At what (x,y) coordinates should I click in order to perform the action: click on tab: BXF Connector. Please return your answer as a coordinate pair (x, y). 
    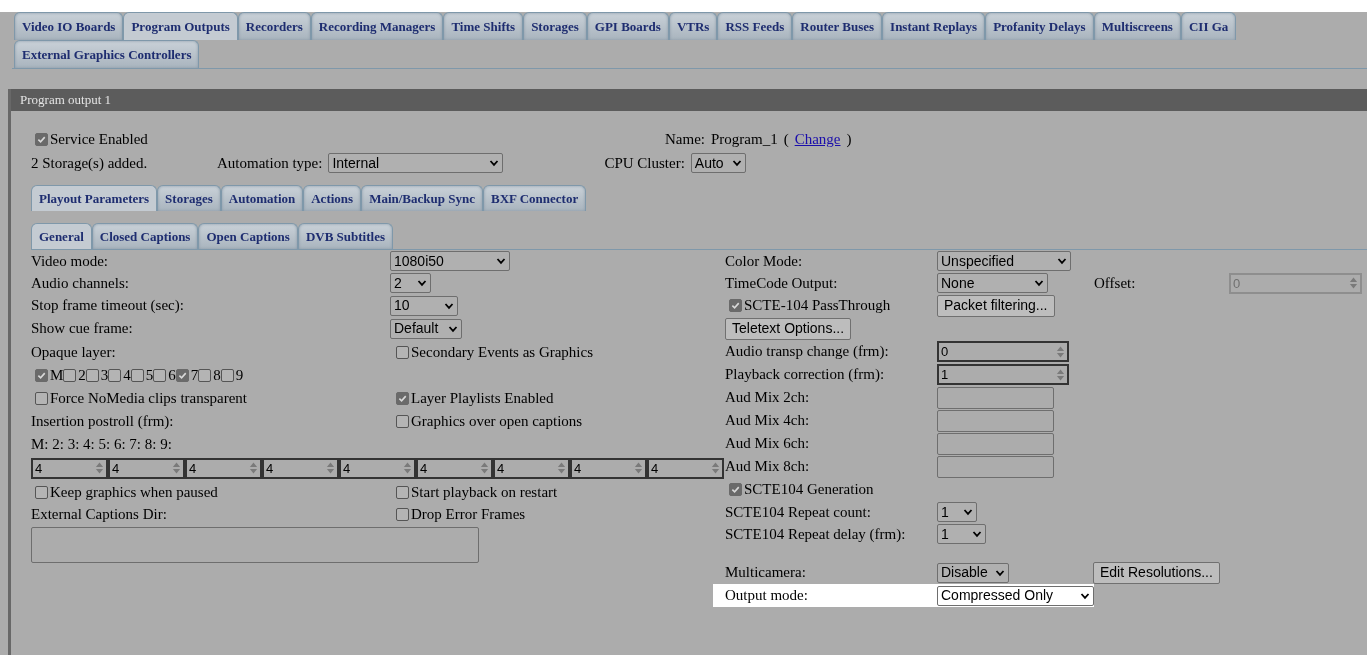
    Looking at the image, I should click on (534, 198).